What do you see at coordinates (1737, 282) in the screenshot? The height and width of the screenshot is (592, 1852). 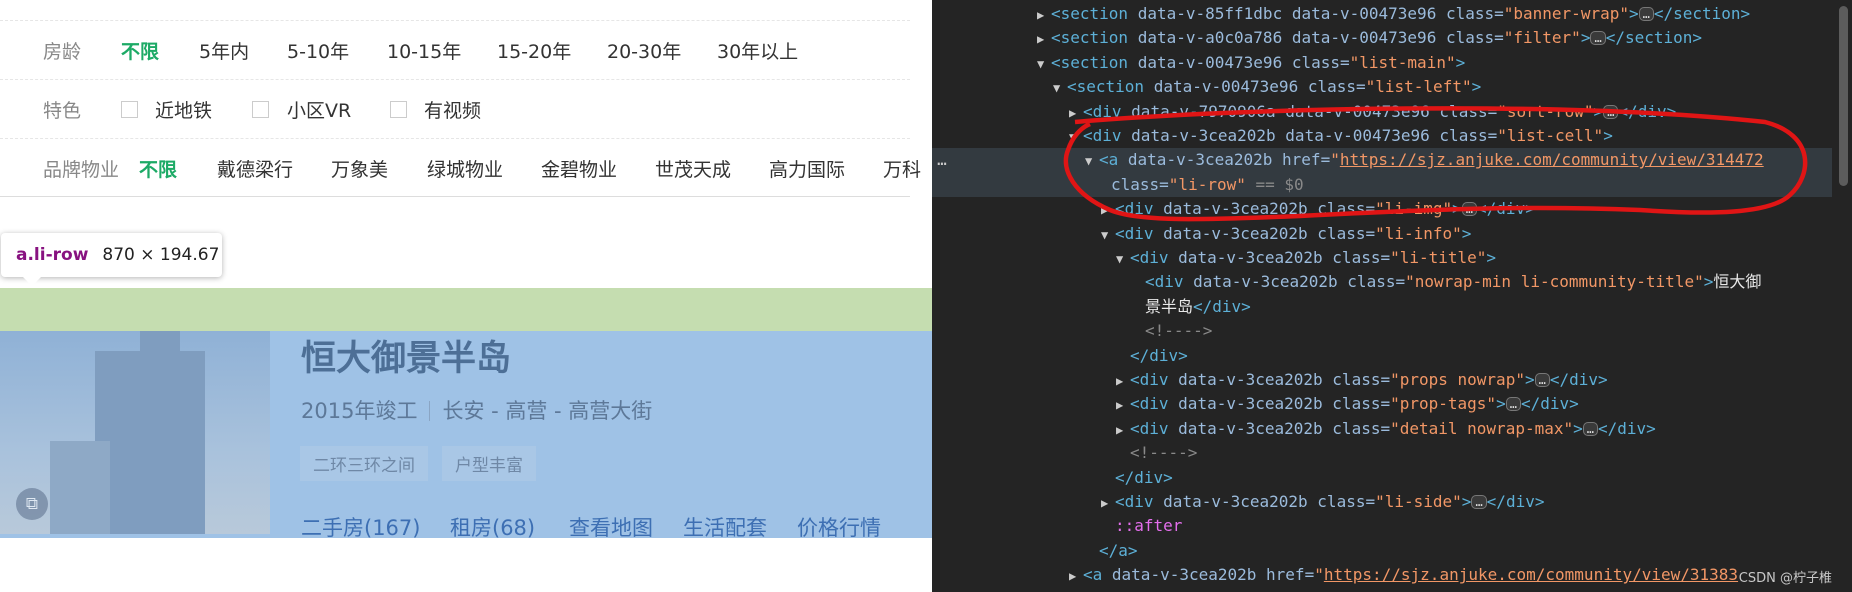 I see `text-node: 恒大御` at bounding box center [1737, 282].